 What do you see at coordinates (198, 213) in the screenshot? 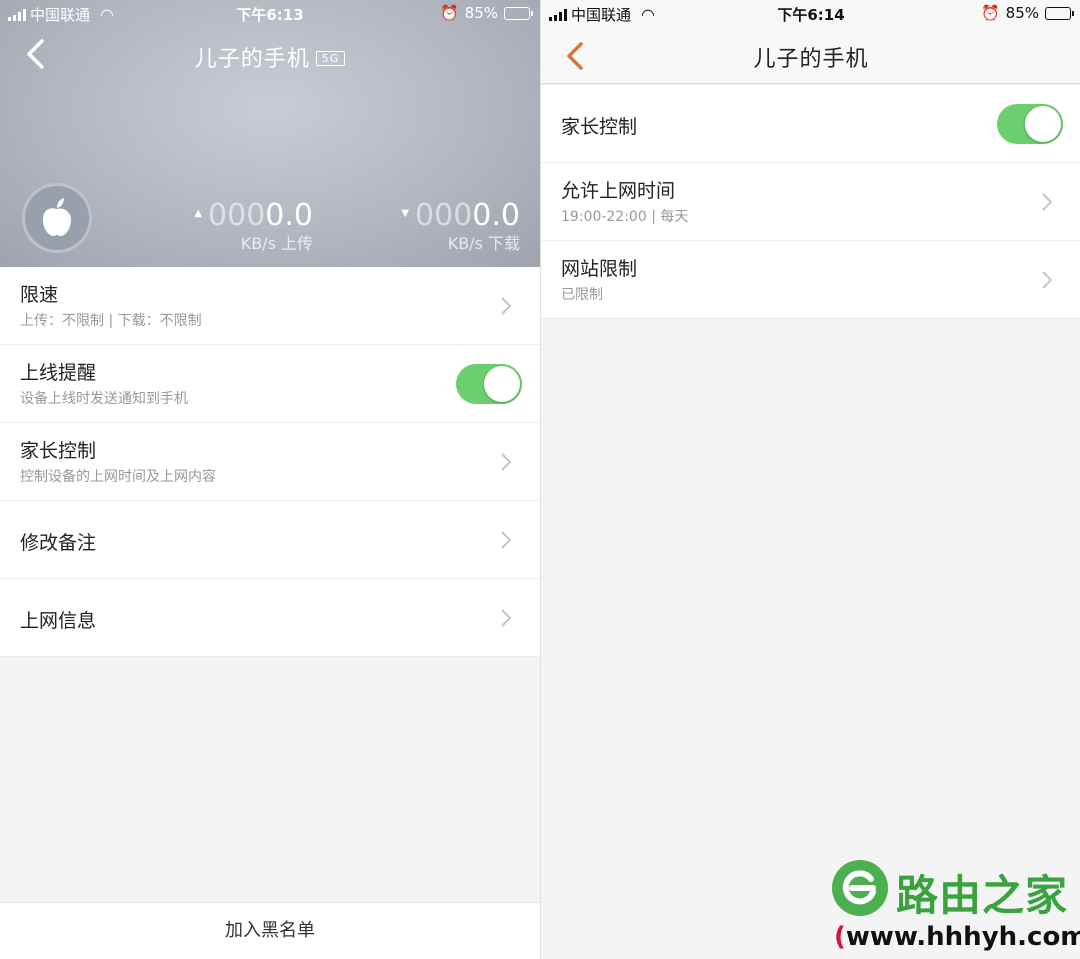
I see `upload-arrow-icon: ▲` at bounding box center [198, 213].